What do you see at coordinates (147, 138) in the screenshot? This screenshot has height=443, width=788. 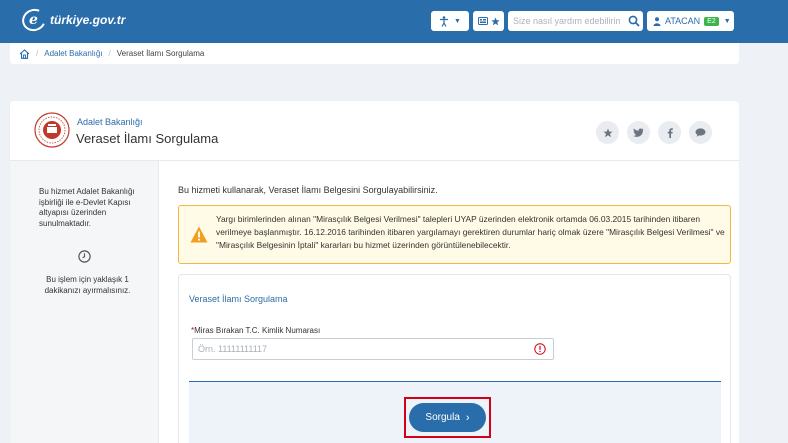 I see `page-title: Veraset İlamı Sorgulama` at bounding box center [147, 138].